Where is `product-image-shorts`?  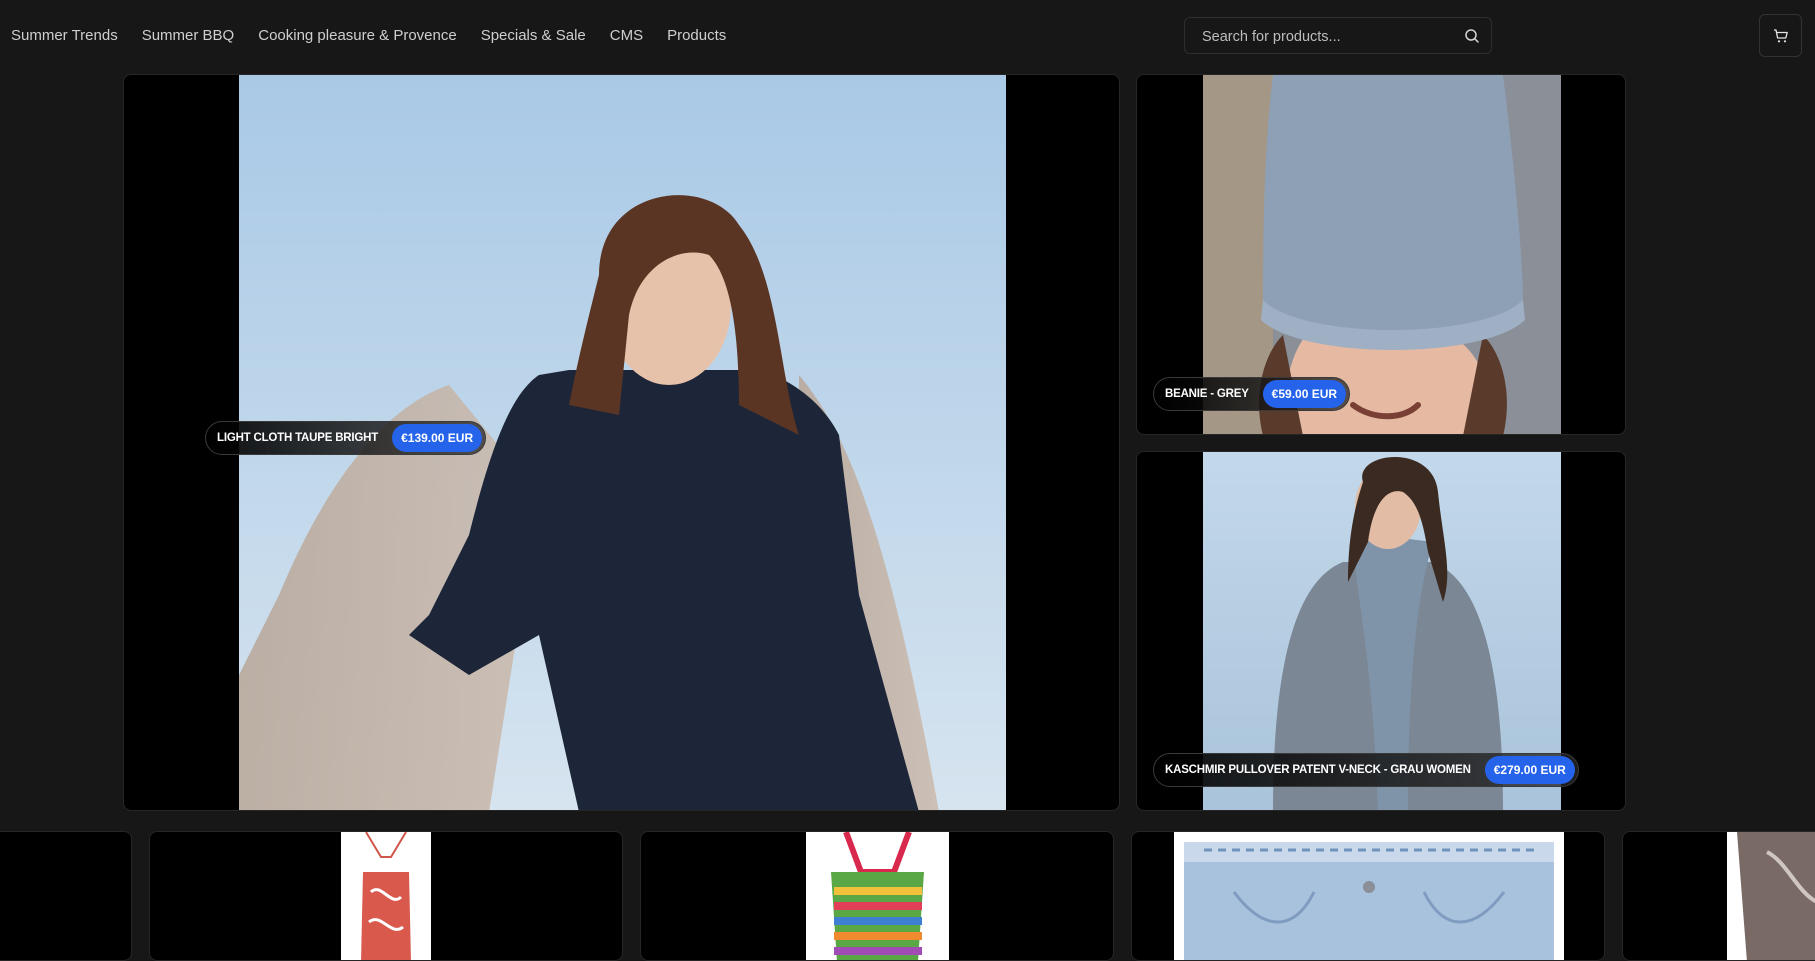
product-image-shorts is located at coordinates (1771, 896).